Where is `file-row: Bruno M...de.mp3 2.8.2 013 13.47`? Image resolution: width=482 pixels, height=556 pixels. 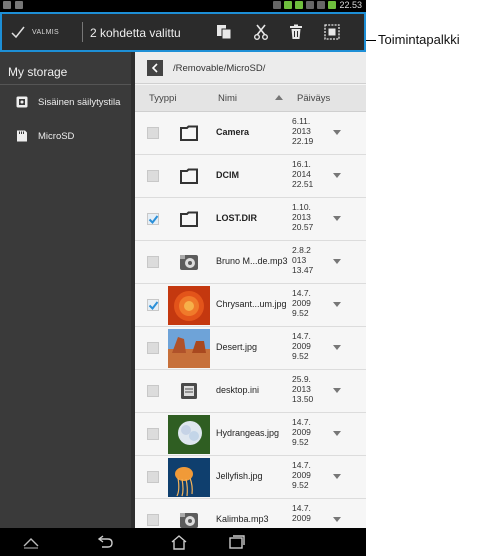
file-row: Bruno M...de.mp3 2.8.2 013 13.47 is located at coordinates (250, 262).